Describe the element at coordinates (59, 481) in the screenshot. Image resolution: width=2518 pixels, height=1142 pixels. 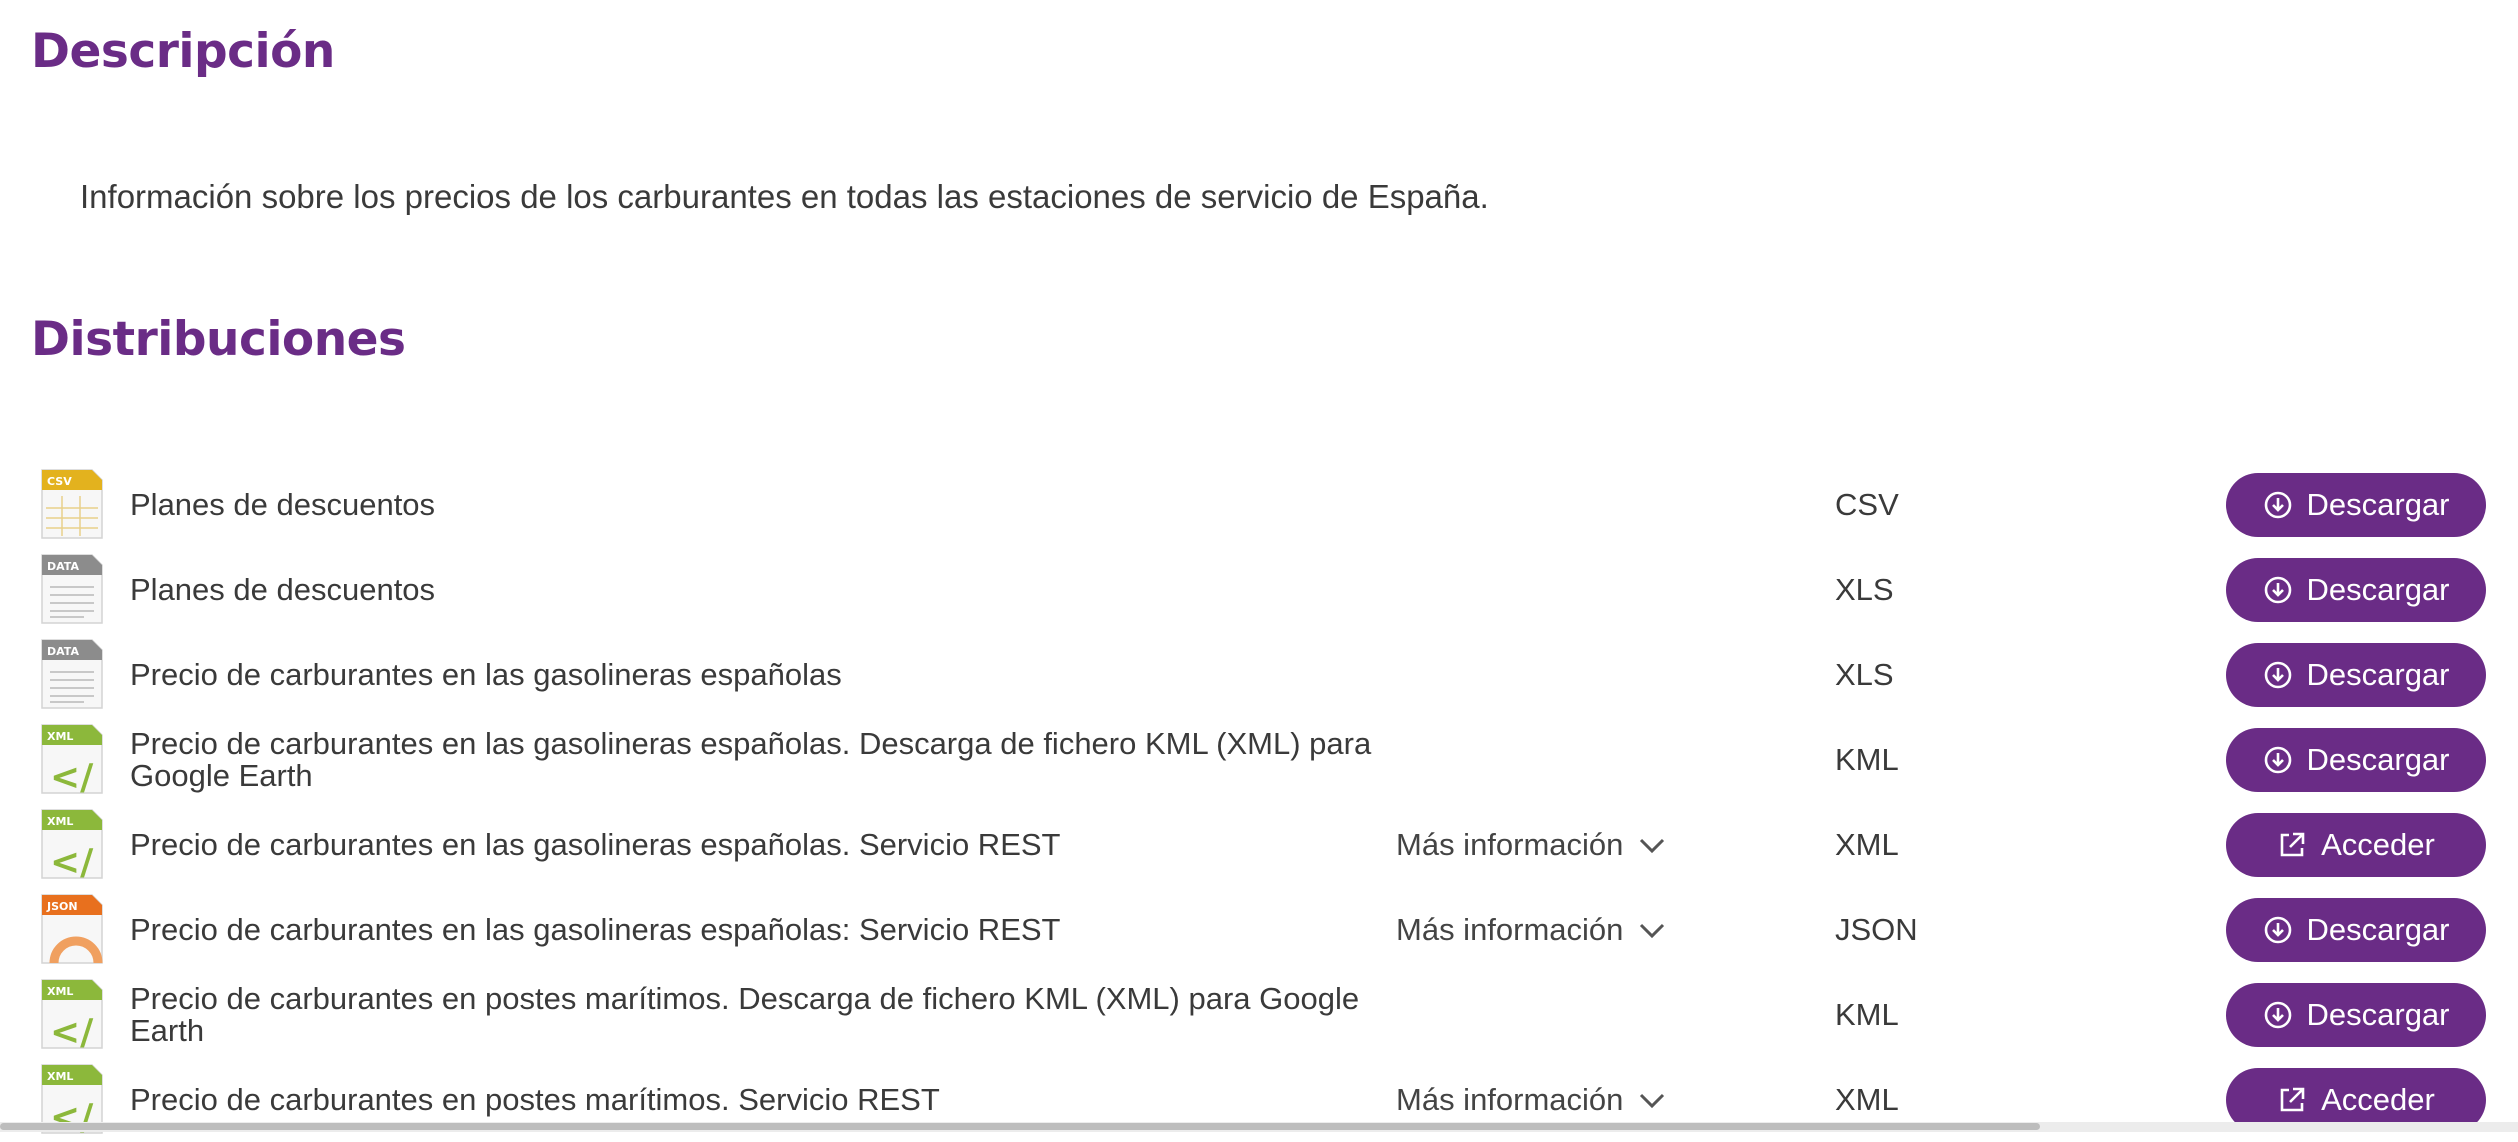
I see `svg-text: CSV` at that location.